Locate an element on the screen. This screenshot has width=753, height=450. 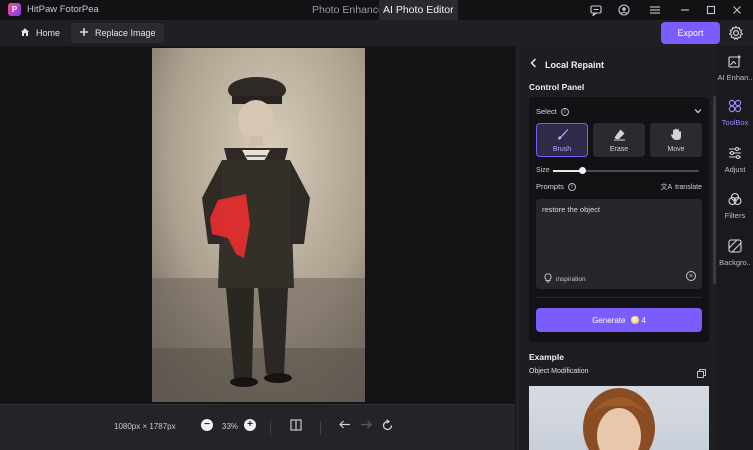
home-label: Home is located at coordinates (48, 33).